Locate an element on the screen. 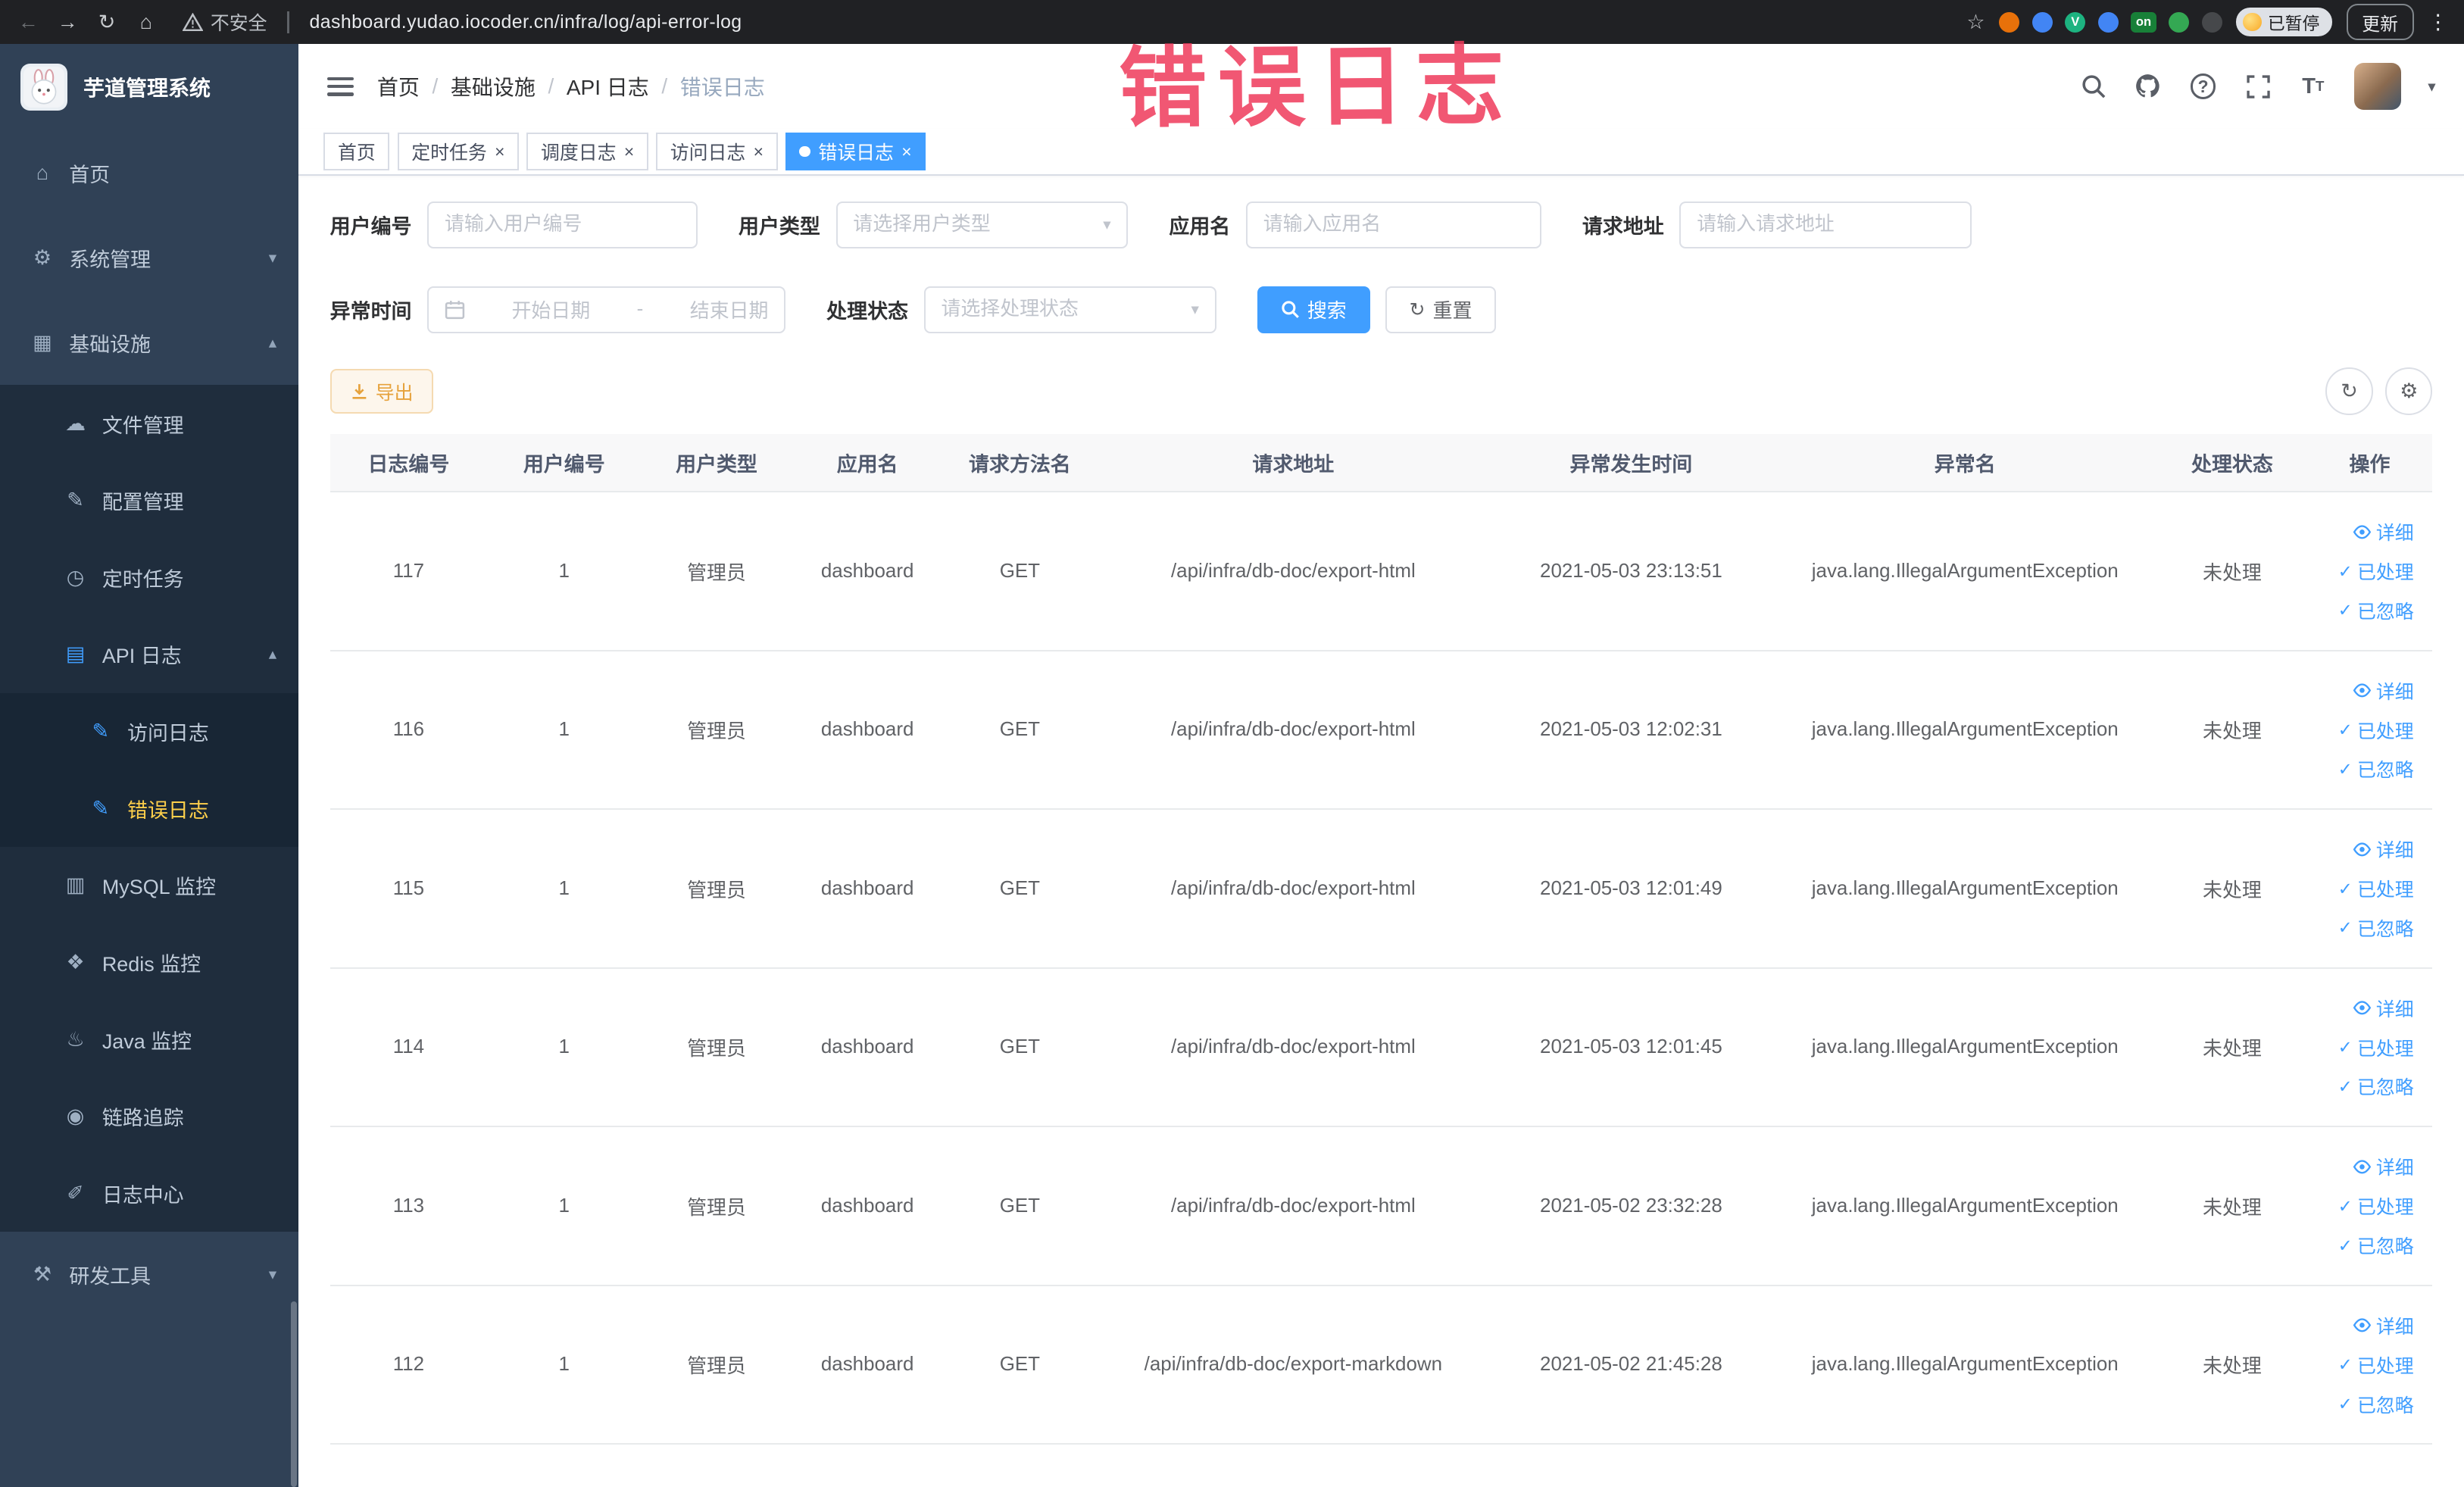  tab-4: 错误日志 × is located at coordinates (855, 152).